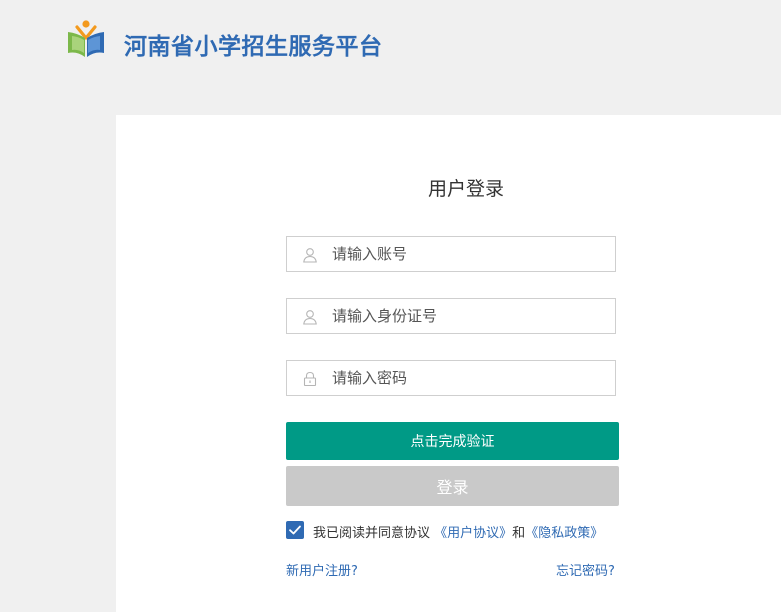  What do you see at coordinates (465, 189) in the screenshot?
I see `login-title: 用户登录` at bounding box center [465, 189].